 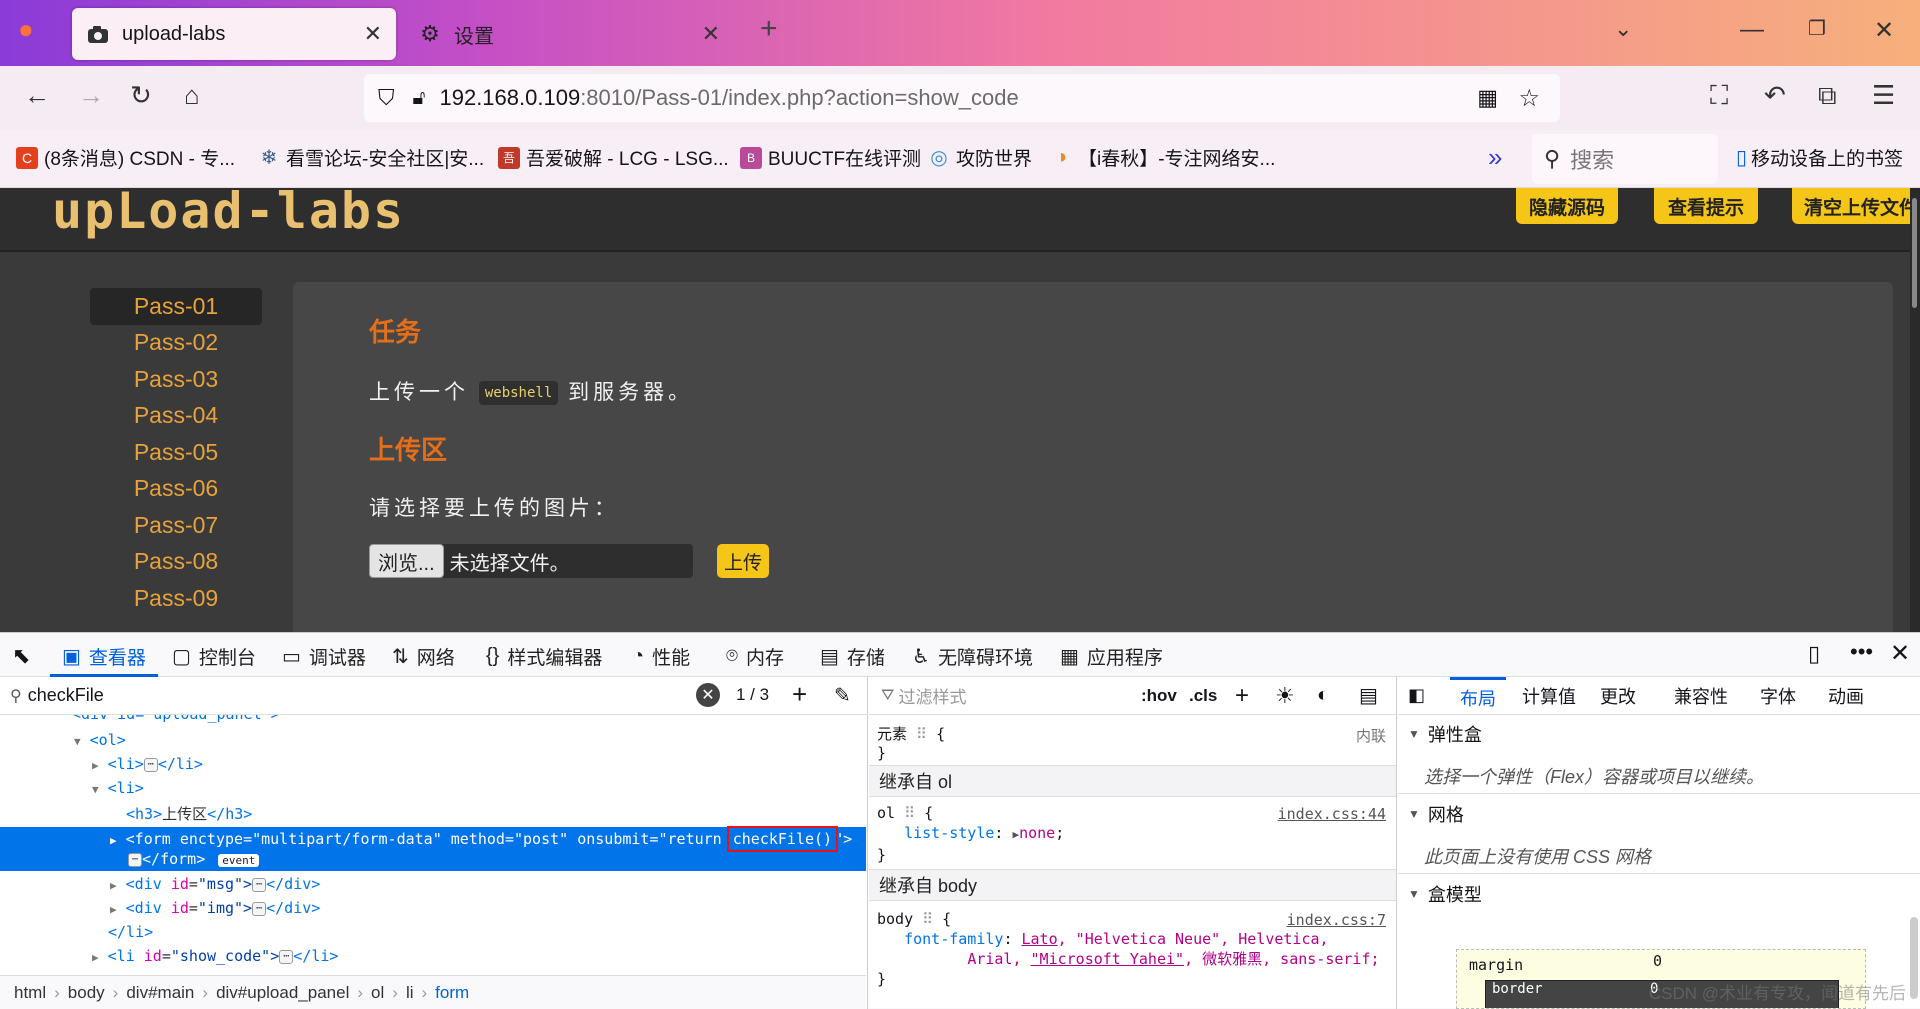 I want to click on toggle-pane-icon: ◧, so click(x=1416, y=695).